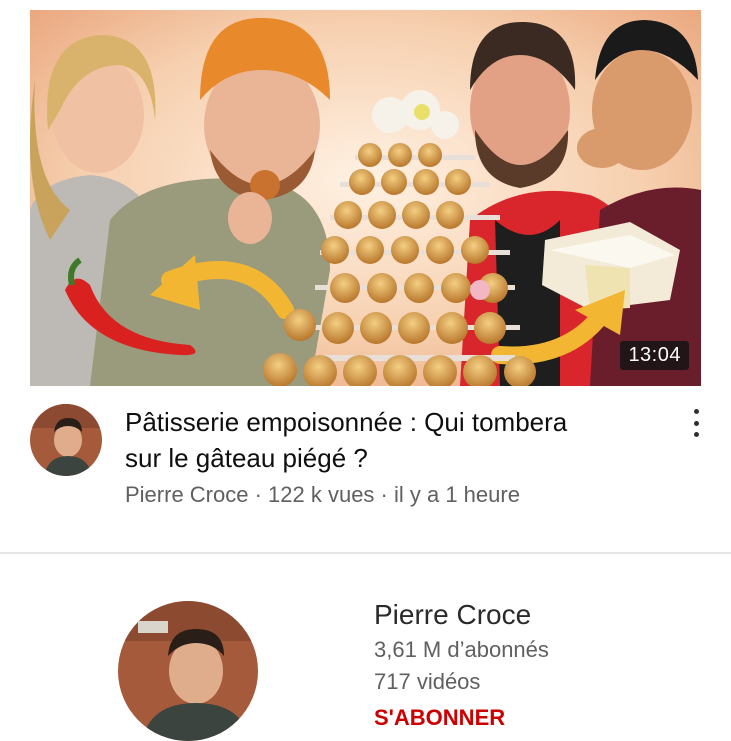 The image size is (731, 741). Describe the element at coordinates (365, 553) in the screenshot. I see `section-divider` at that location.